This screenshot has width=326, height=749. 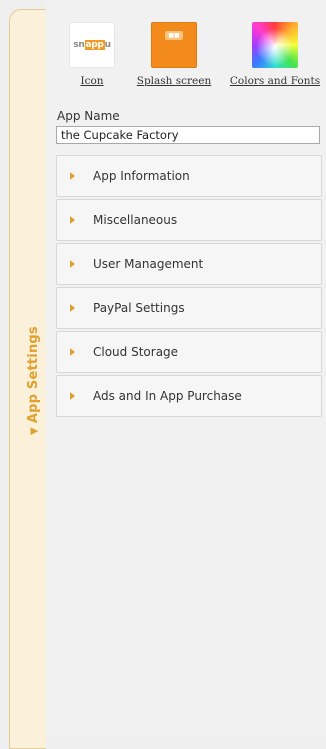 I want to click on splash-screen-image: ■■, so click(x=174, y=45).